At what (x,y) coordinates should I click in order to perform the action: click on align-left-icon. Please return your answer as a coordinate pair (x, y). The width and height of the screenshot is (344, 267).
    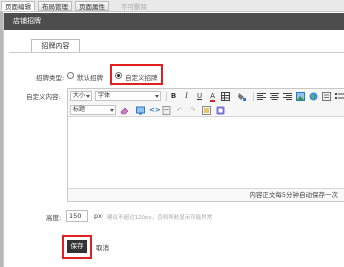
    Looking at the image, I should click on (261, 96).